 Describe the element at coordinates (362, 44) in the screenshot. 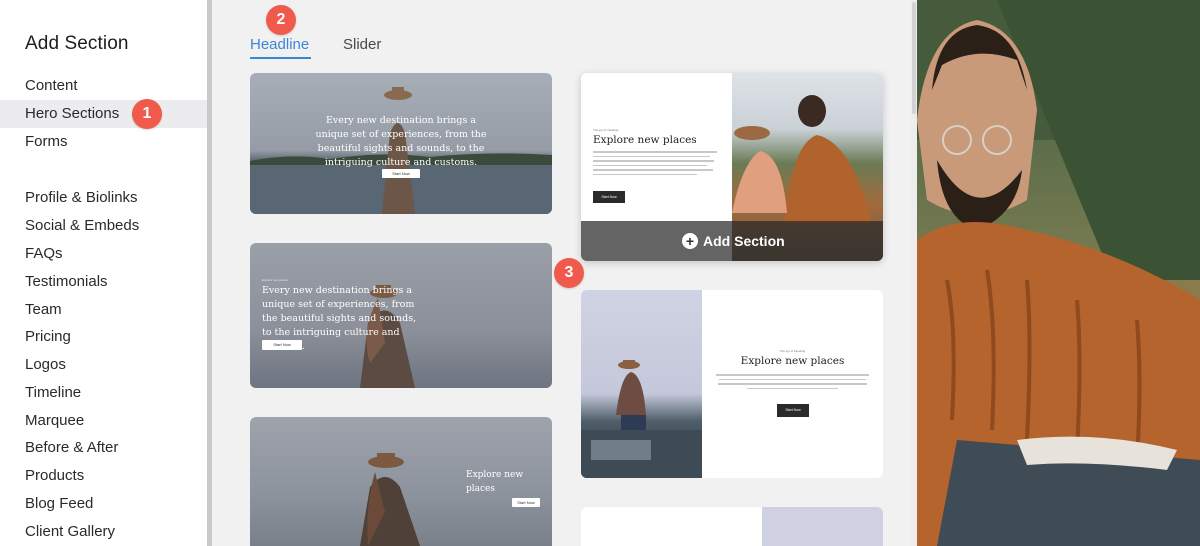

I see `tab-slider: Slider` at that location.